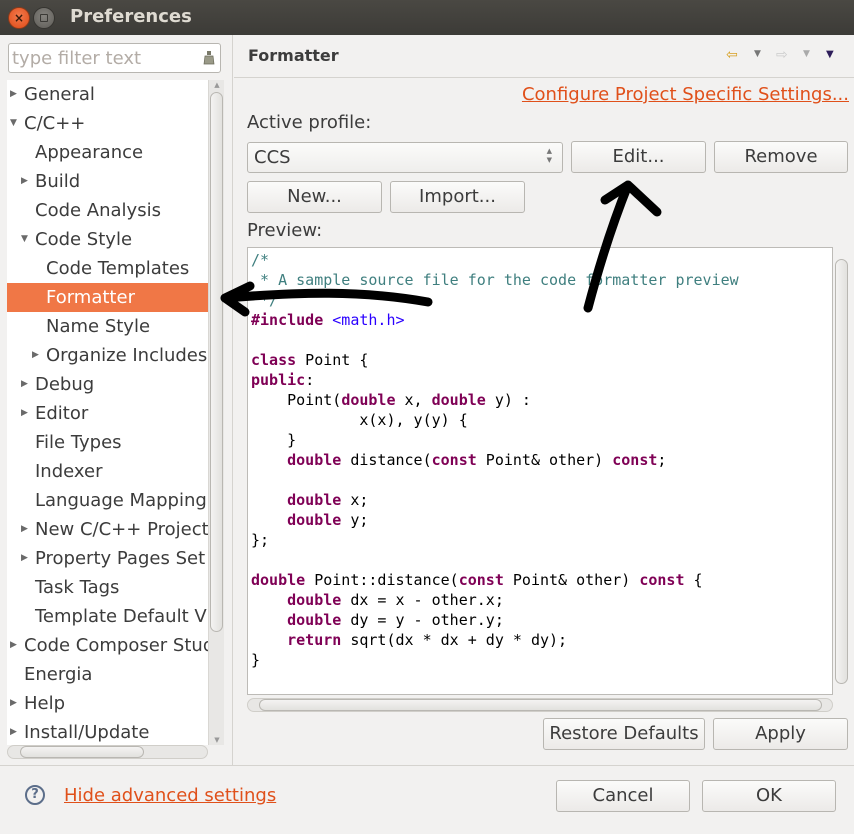 This screenshot has width=854, height=834. I want to click on tree-item-debug: ▶ Debug, so click(107, 384).